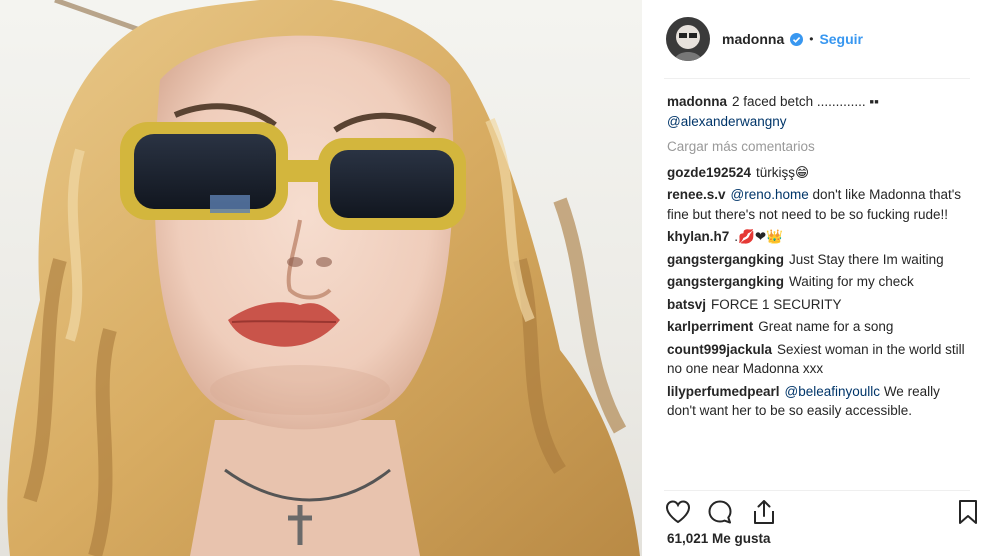 This screenshot has height=556, width=990. What do you see at coordinates (866, 259) in the screenshot?
I see `comment-text: Just Stay there Im waiting` at bounding box center [866, 259].